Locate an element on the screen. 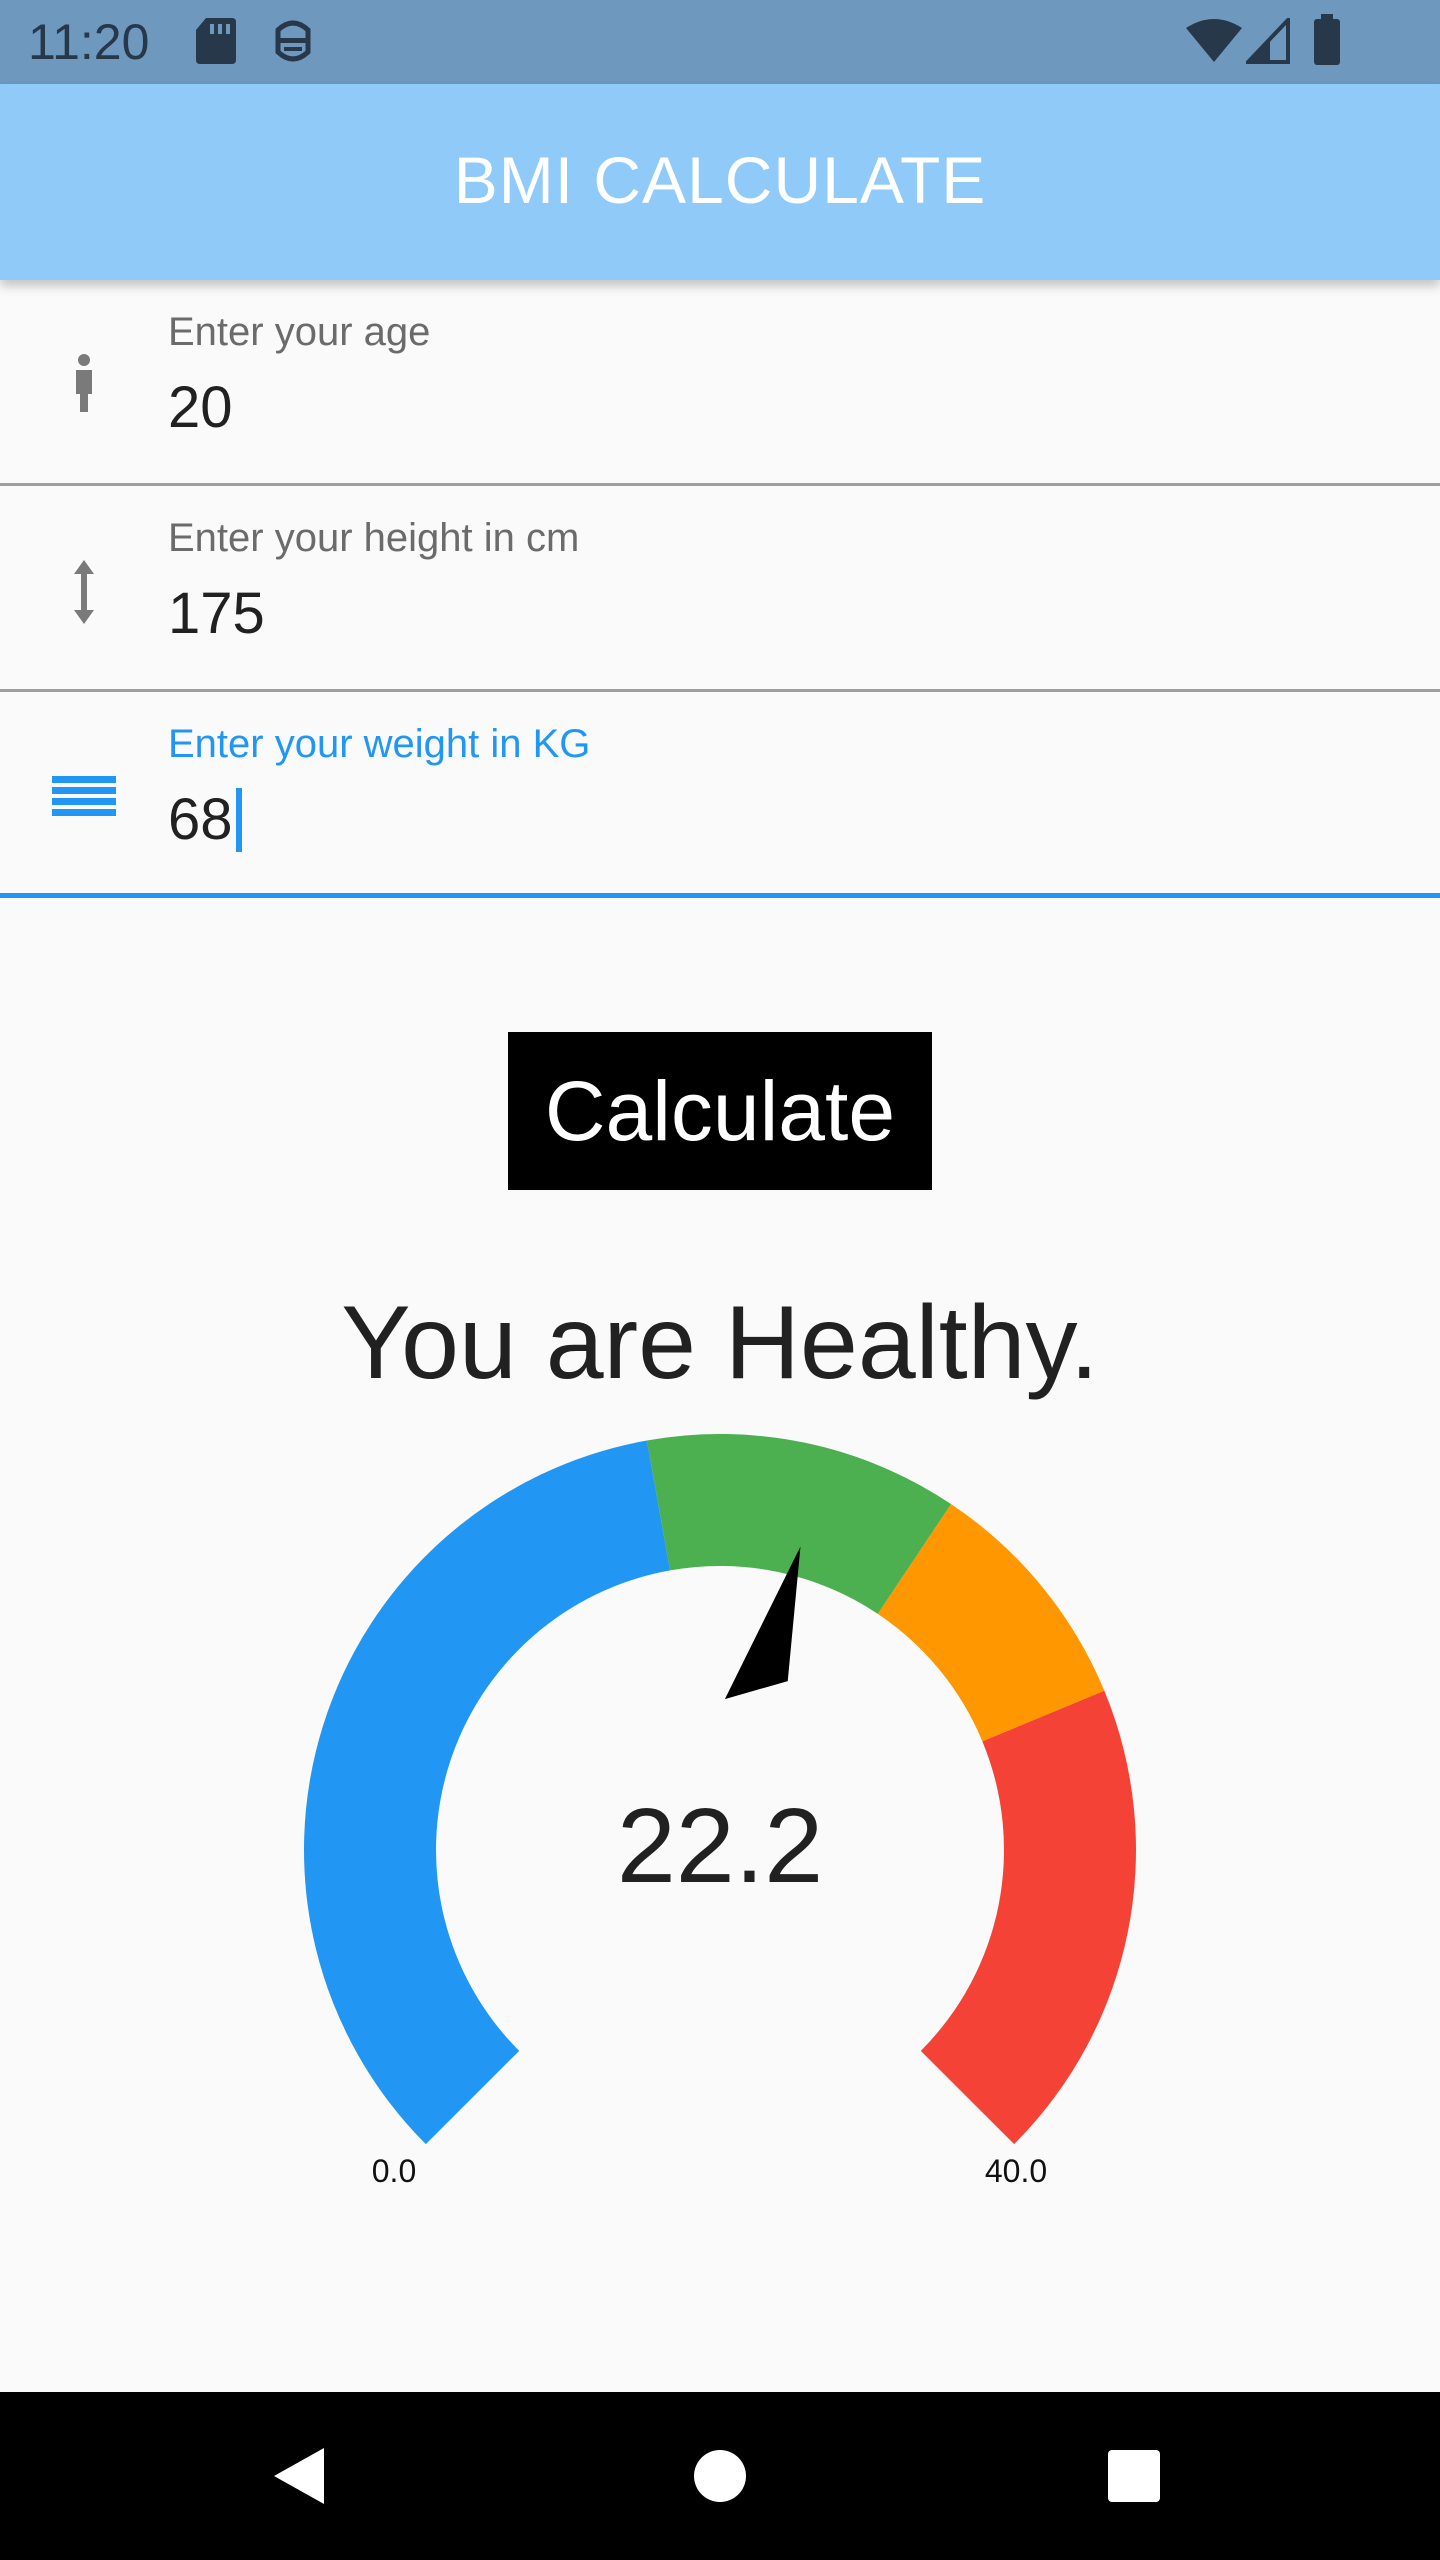 The height and width of the screenshot is (2560, 1440). status-bar: 11:20 is located at coordinates (720, 42).